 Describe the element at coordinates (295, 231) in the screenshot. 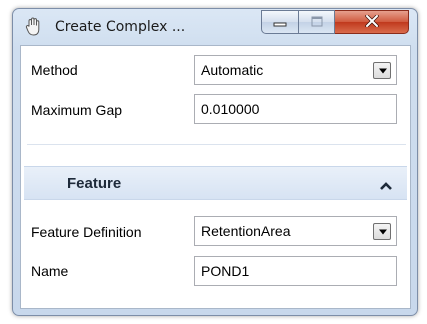

I see `feature-definition-dropdown: RetentionArea` at that location.